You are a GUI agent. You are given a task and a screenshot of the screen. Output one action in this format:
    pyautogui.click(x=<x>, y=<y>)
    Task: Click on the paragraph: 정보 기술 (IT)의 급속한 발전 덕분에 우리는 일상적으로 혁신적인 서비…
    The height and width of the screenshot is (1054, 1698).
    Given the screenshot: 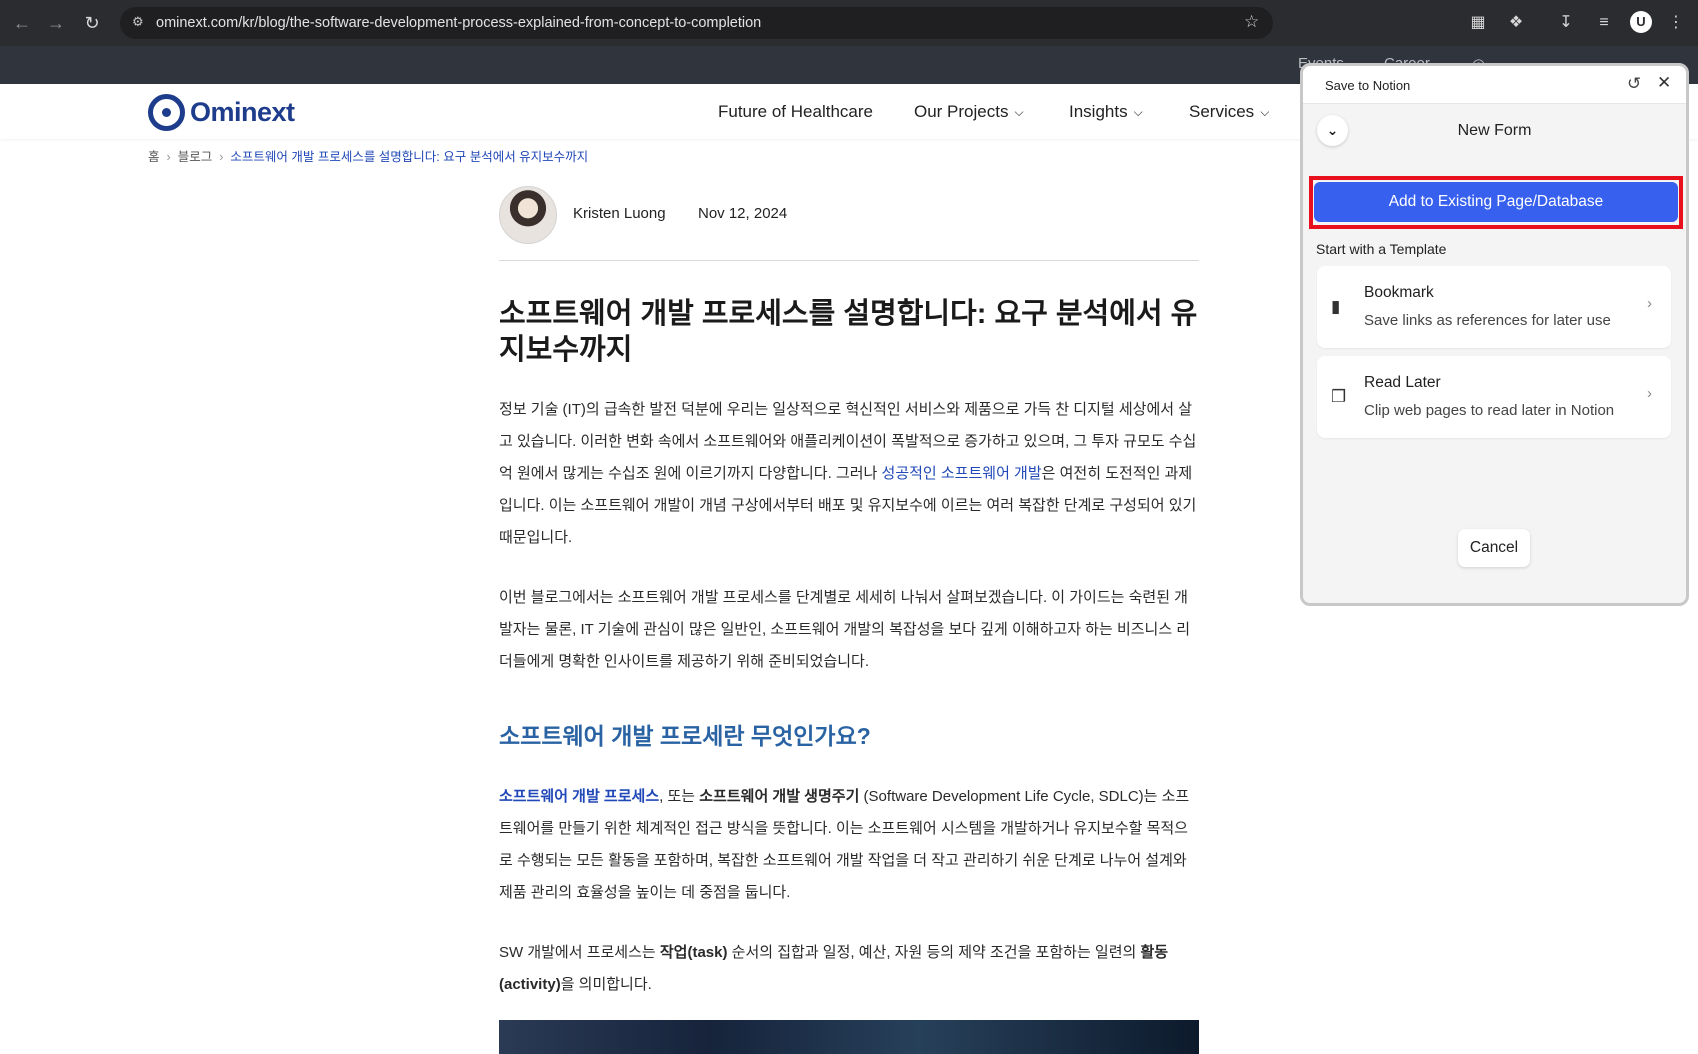 What is the action you would take?
    pyautogui.click(x=849, y=474)
    